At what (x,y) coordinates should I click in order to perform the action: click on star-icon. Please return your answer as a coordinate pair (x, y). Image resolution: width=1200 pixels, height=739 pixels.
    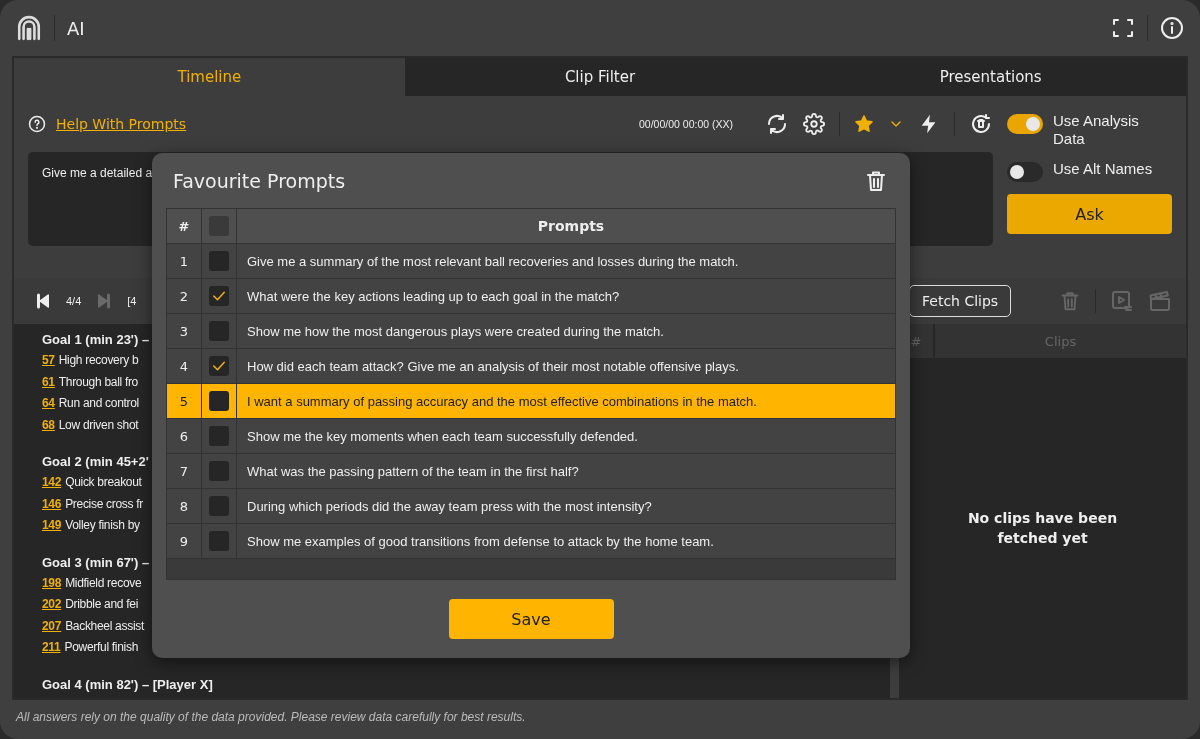
    Looking at the image, I should click on (864, 124).